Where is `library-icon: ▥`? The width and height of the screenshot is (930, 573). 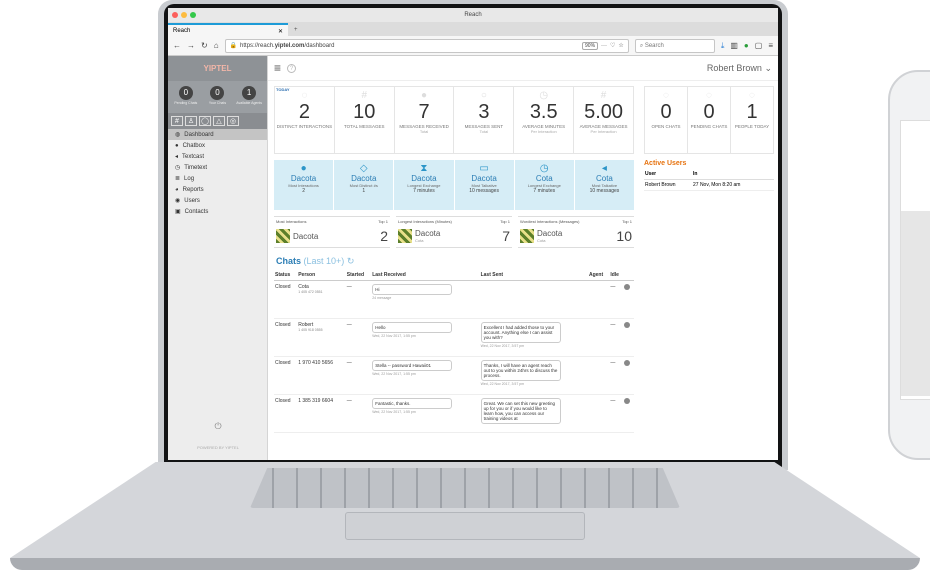
library-icon: ▥ is located at coordinates (734, 45).